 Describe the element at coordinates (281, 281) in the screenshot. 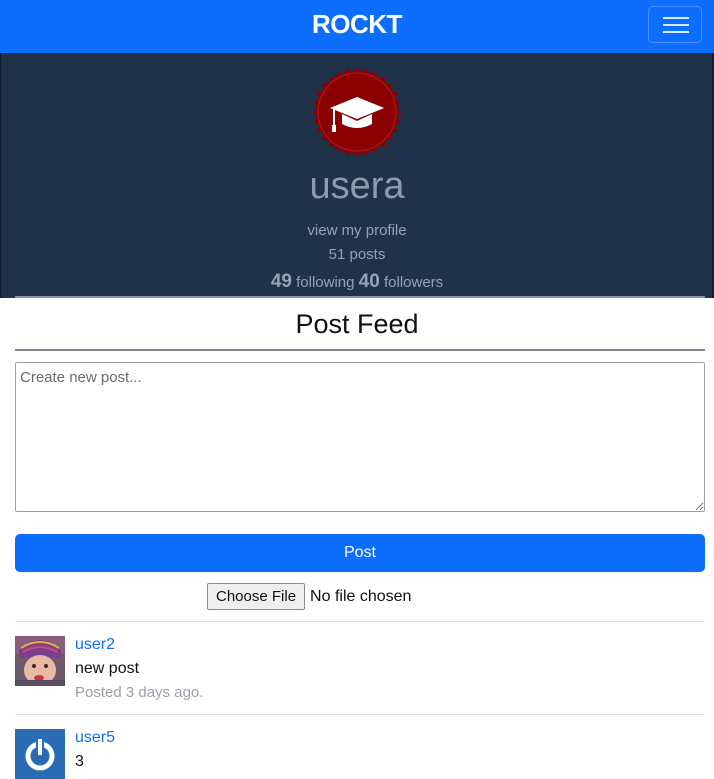

I see `following-count: 49` at that location.